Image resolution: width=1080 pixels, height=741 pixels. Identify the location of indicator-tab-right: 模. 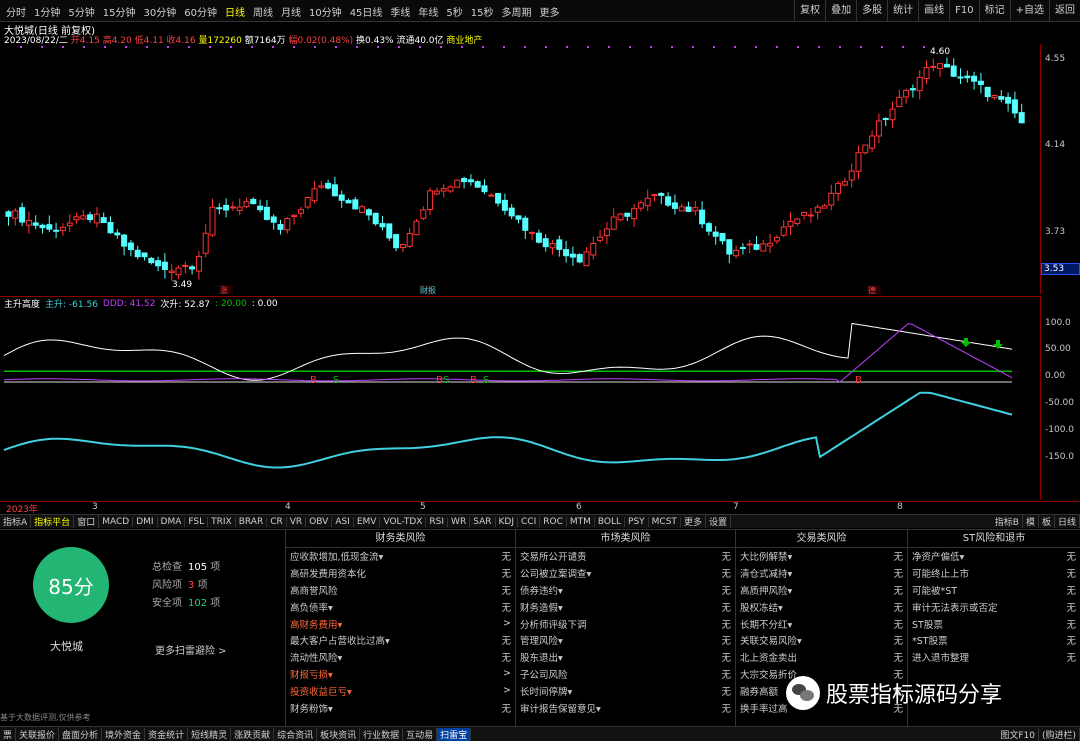
(1031, 521).